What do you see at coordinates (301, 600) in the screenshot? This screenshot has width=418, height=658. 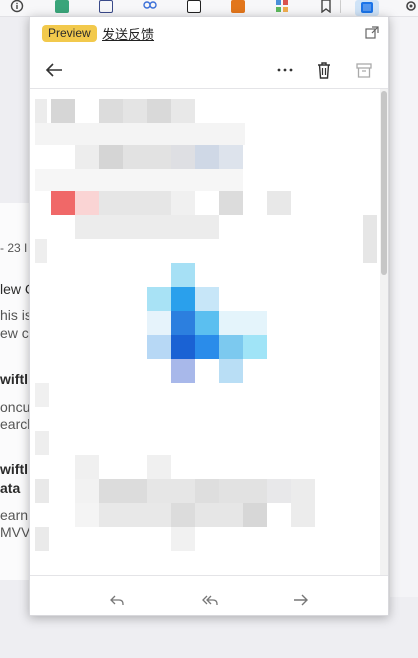 I see `forward-icon` at bounding box center [301, 600].